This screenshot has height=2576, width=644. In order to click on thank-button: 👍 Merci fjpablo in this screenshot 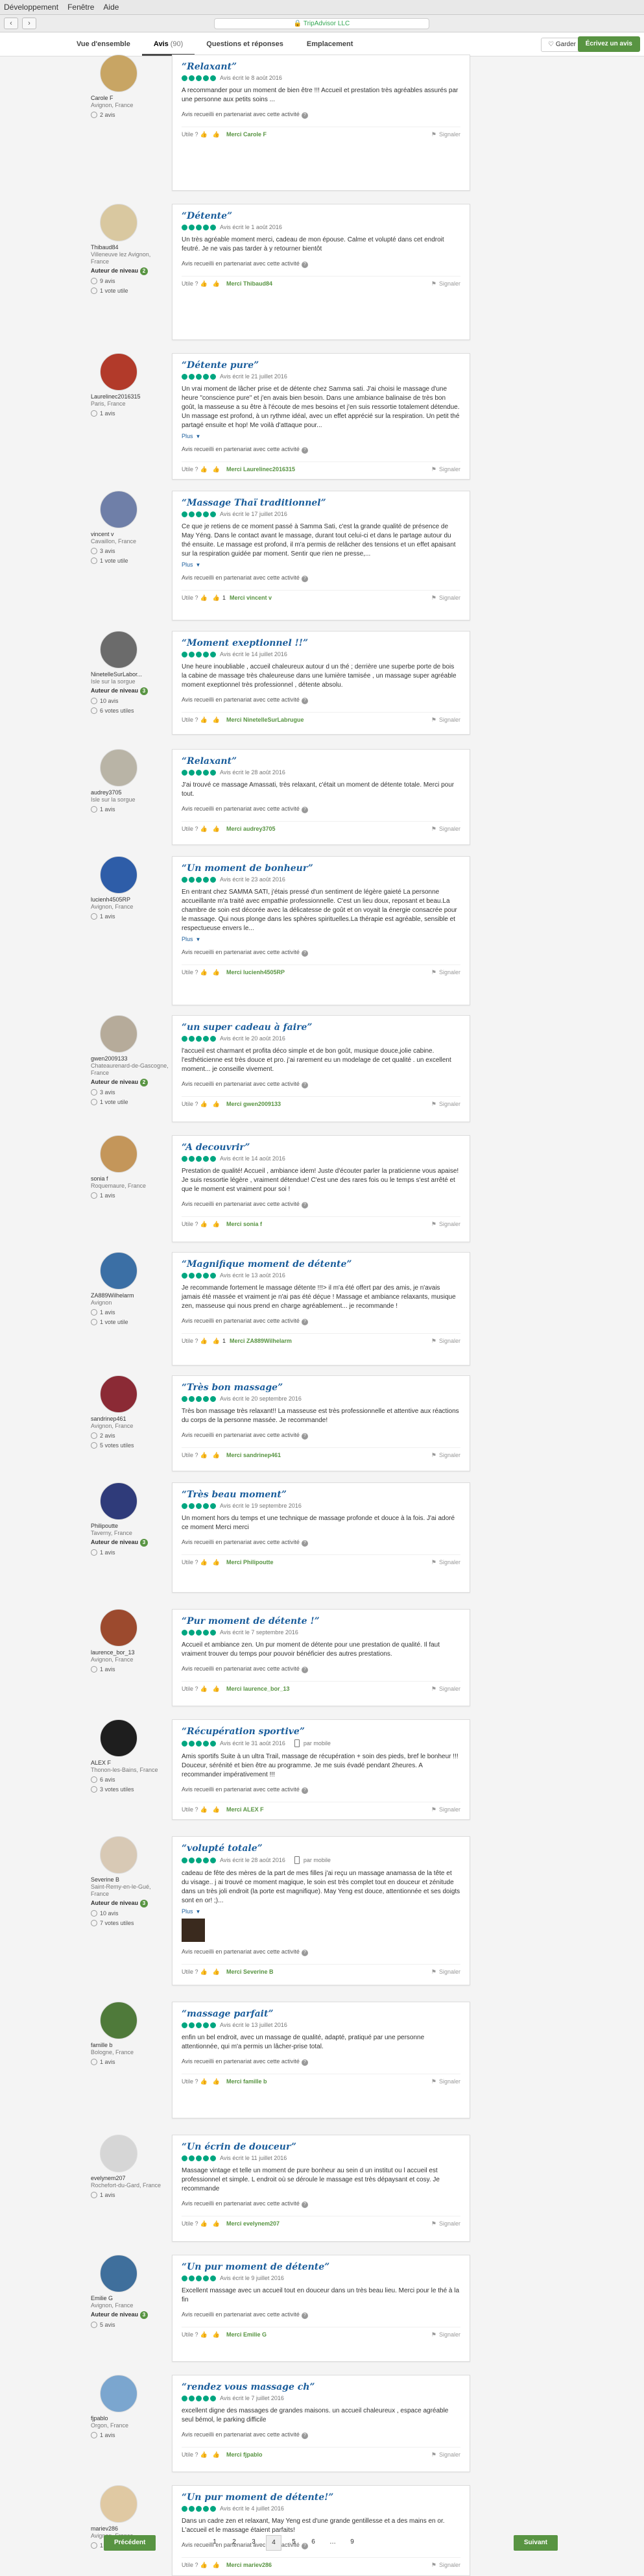, I will do `click(238, 2455)`.